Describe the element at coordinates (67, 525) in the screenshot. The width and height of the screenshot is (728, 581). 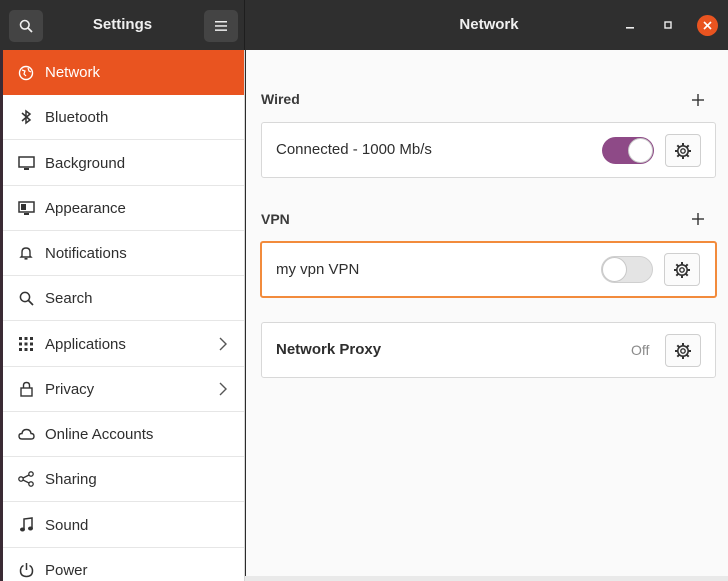
I see `sidebar-item-label: Sound` at that location.